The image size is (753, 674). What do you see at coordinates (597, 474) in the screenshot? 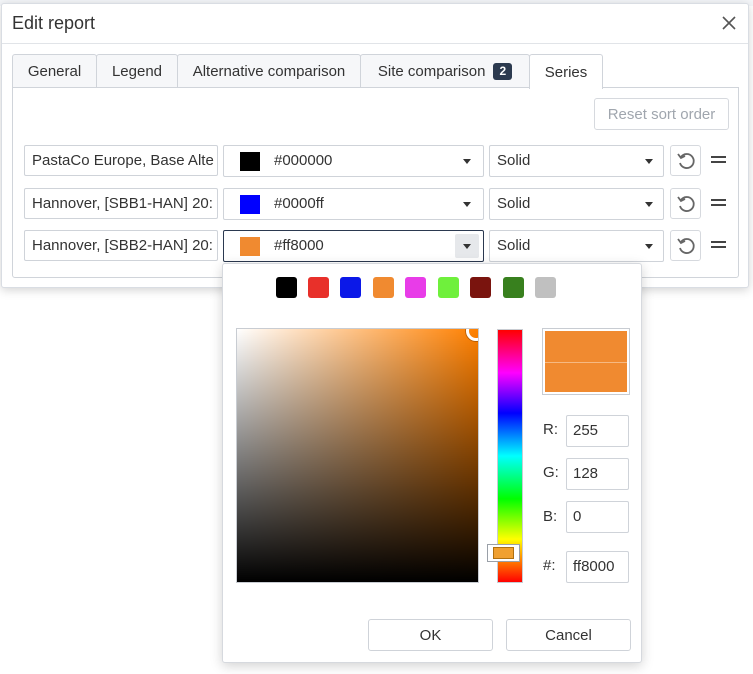
I see `g-input: 128` at bounding box center [597, 474].